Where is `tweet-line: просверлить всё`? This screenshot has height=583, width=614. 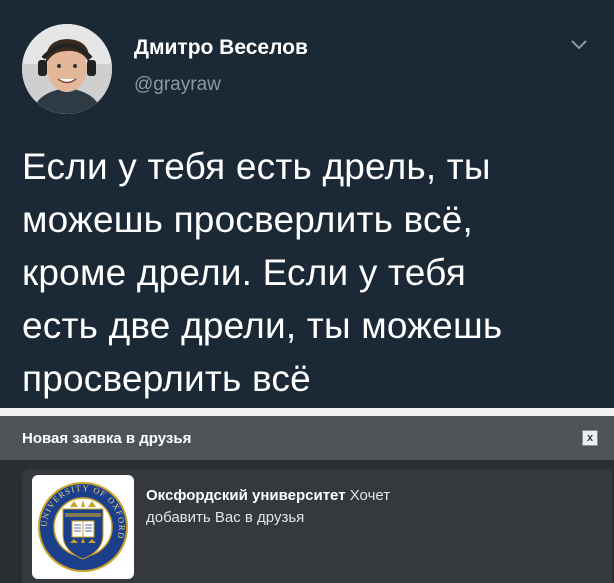
tweet-line: просверлить всё is located at coordinates (166, 378).